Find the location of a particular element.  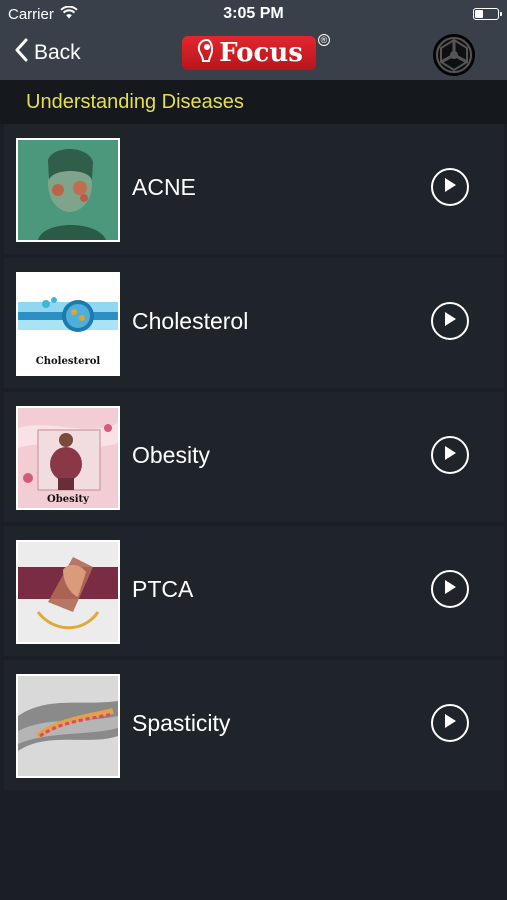

play-button-obesity is located at coordinates (450, 455).